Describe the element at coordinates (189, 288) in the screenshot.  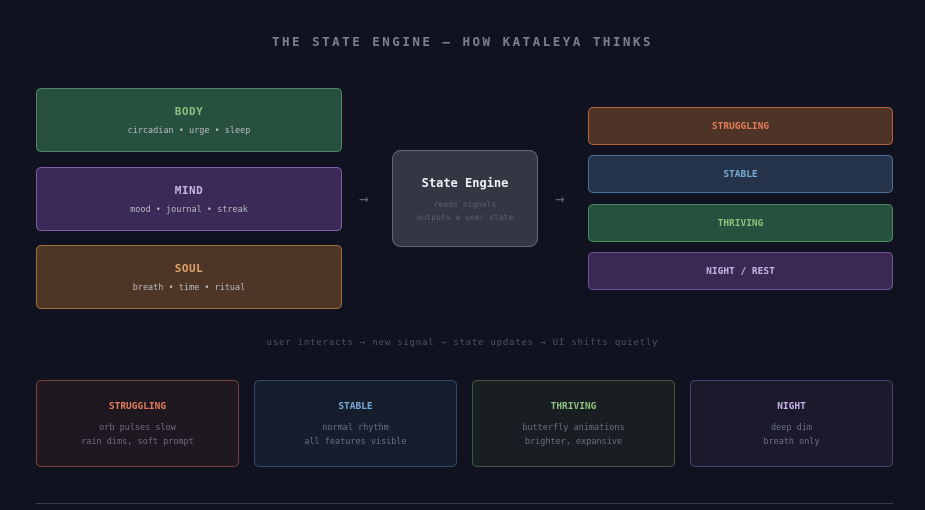
I see `source-detail: breath • time • ritual` at that location.